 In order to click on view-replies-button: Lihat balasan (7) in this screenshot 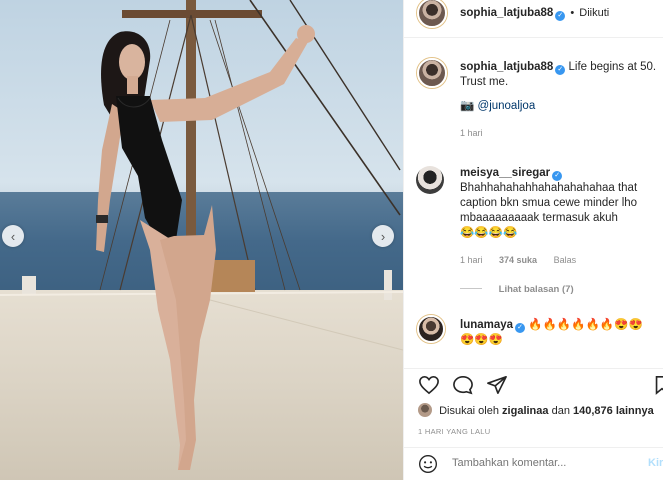, I will do `click(517, 289)`.